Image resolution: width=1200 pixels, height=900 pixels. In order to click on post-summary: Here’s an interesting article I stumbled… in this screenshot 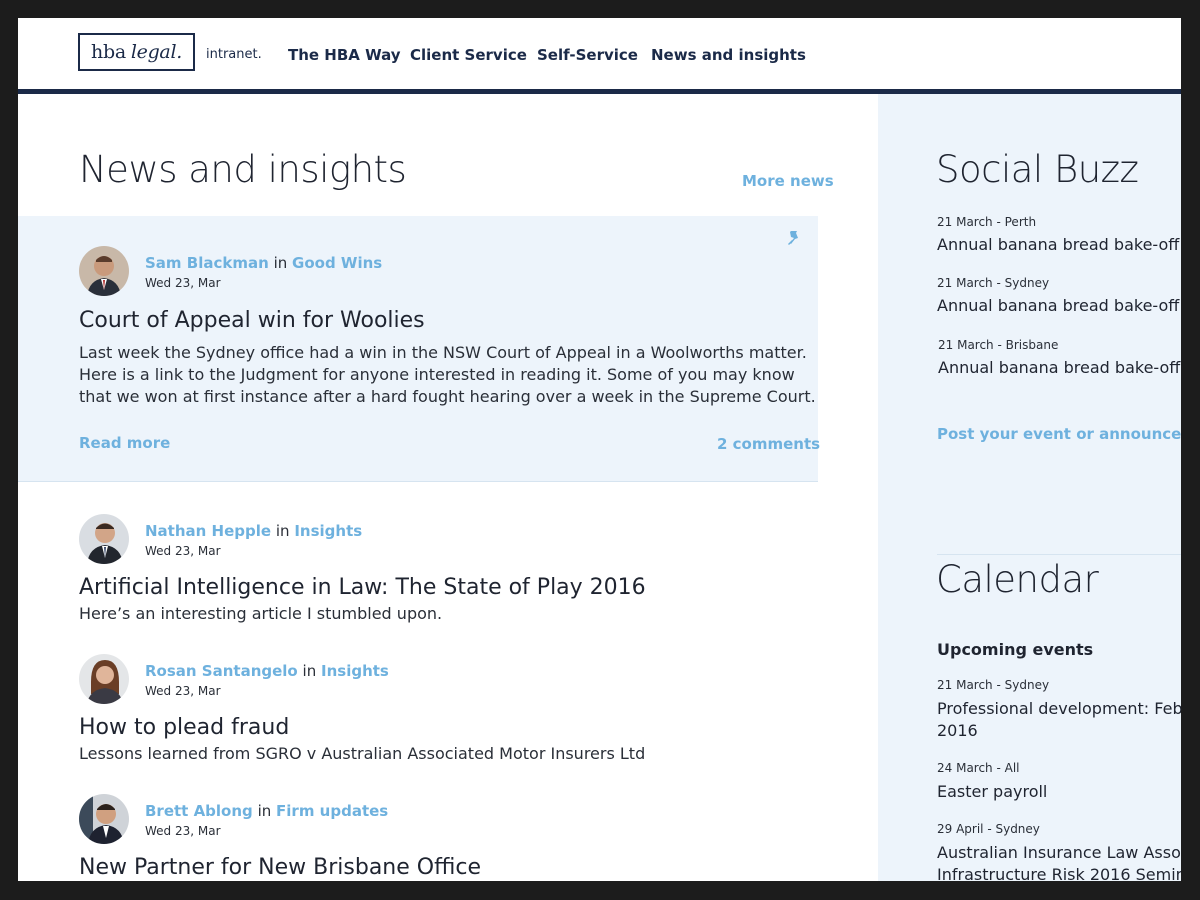, I will do `click(261, 613)`.